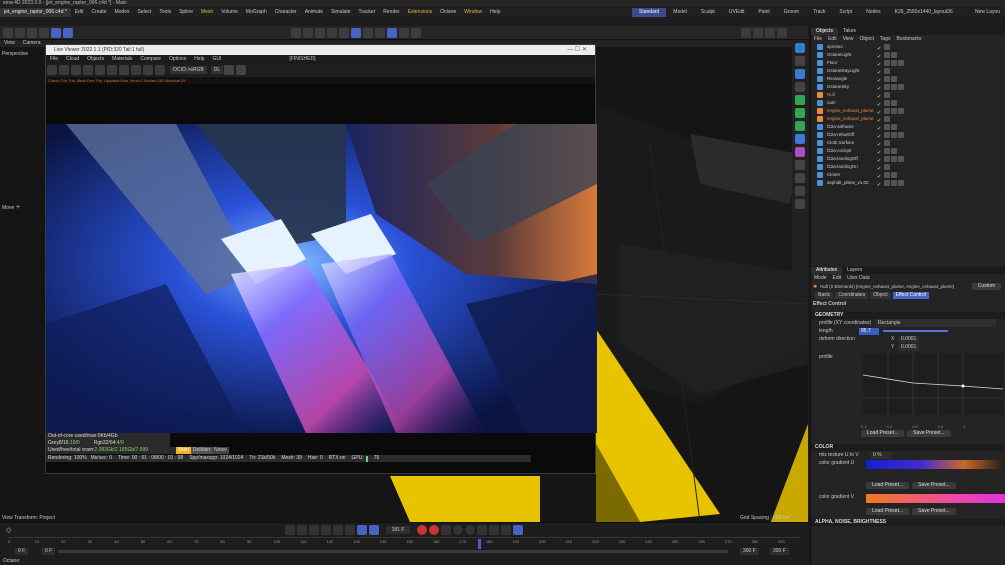  Describe the element at coordinates (121, 12) in the screenshot. I see `menu-modes: Modes` at that location.